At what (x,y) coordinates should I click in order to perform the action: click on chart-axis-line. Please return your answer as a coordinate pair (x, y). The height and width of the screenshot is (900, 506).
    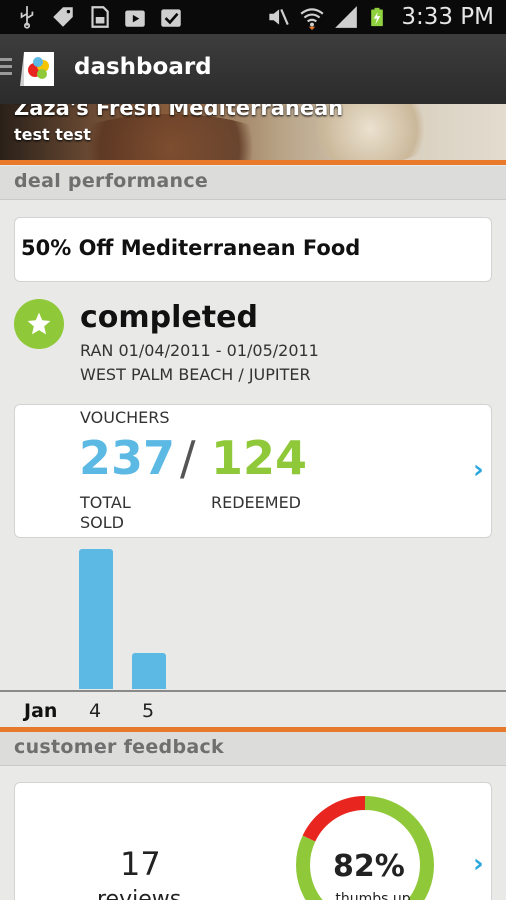
    Looking at the image, I should click on (253, 691).